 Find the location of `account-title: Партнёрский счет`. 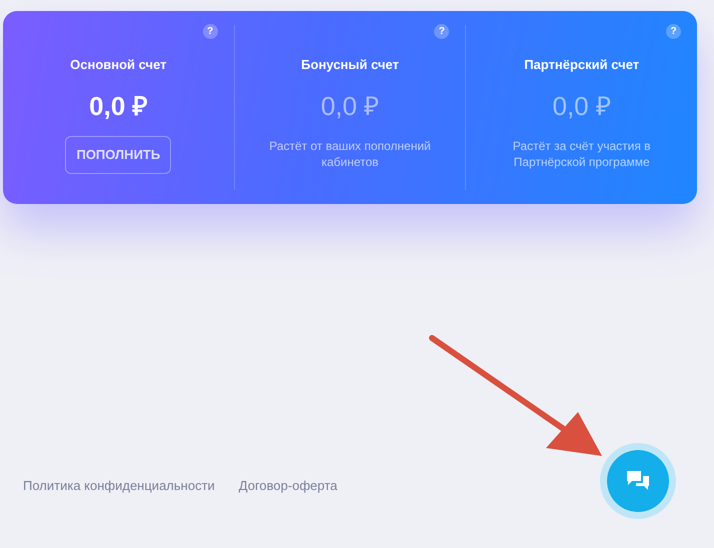

account-title: Партнёрский счет is located at coordinates (582, 65).